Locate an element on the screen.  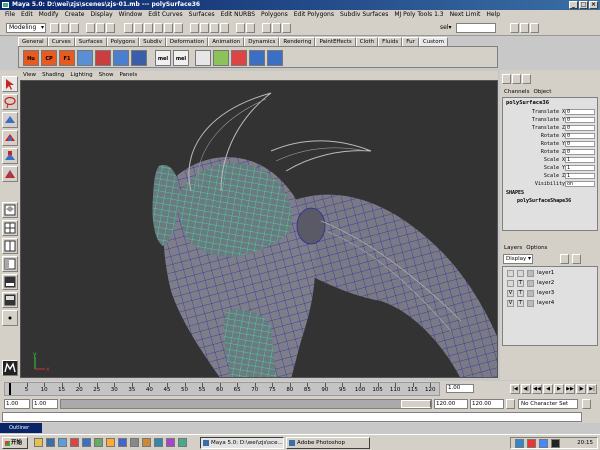
shelf-tab-subdiv: Subdiv is located at coordinates (152, 41).